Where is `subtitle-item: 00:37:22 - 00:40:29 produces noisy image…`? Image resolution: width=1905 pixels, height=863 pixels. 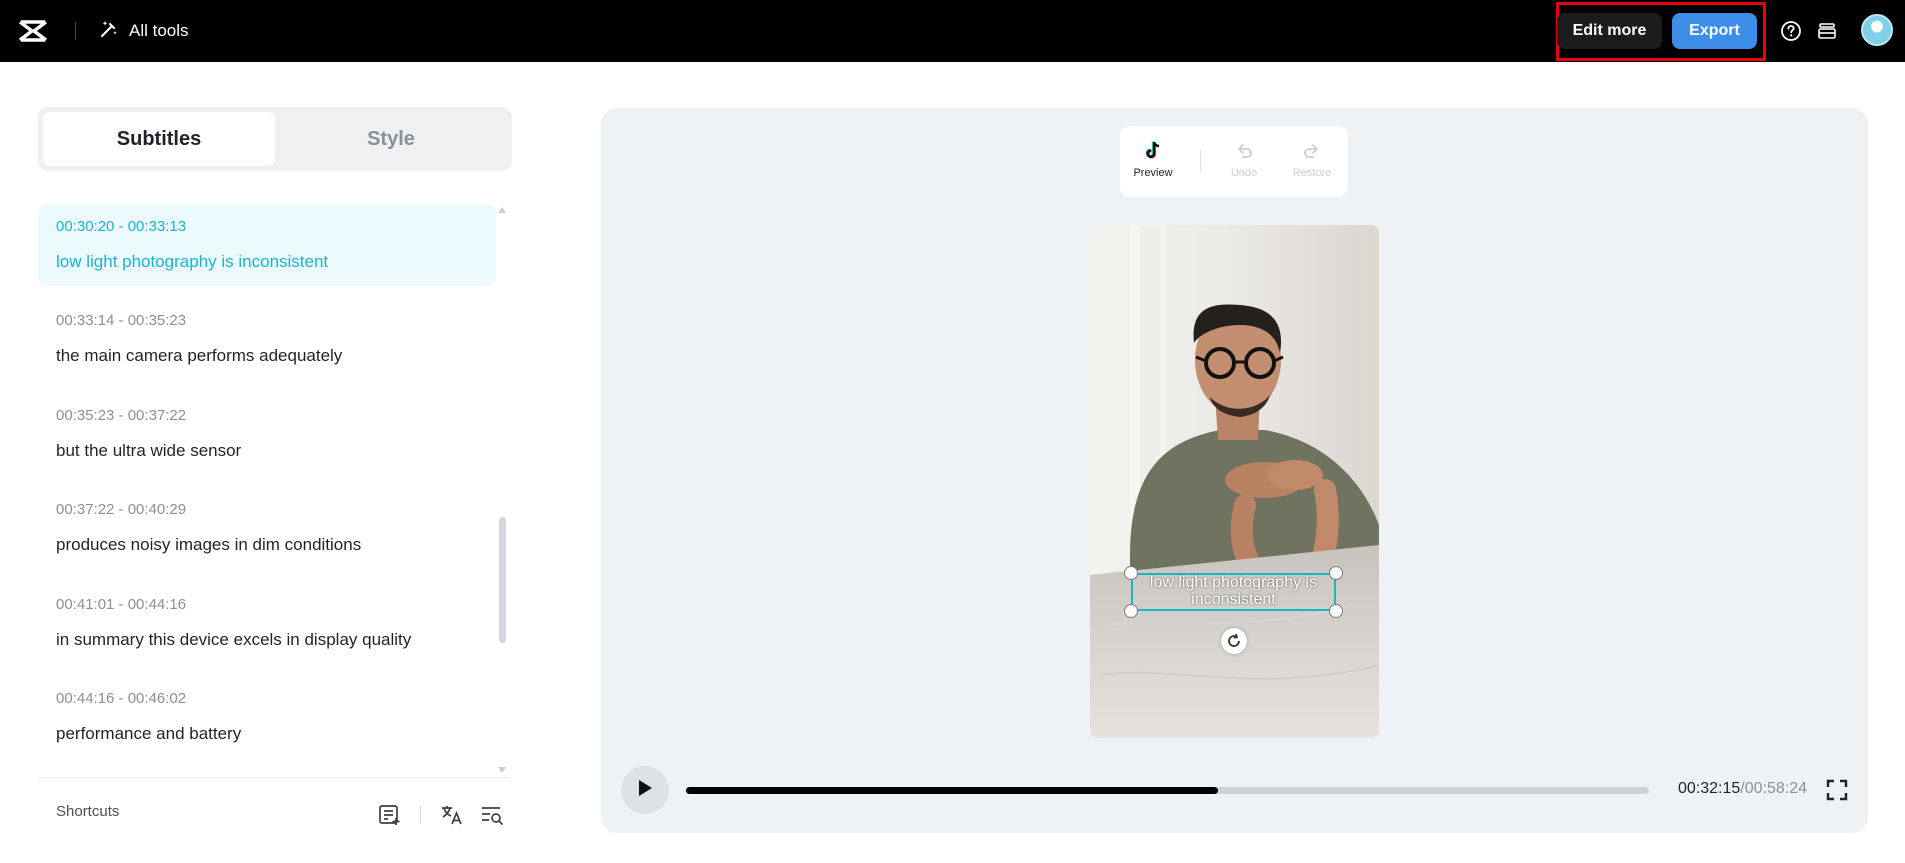 subtitle-item: 00:37:22 - 00:40:29 produces noisy image… is located at coordinates (267, 528).